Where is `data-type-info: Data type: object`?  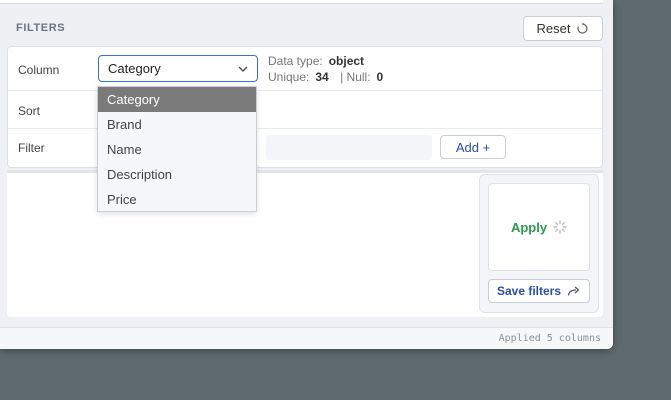 data-type-info: Data type: object is located at coordinates (316, 61).